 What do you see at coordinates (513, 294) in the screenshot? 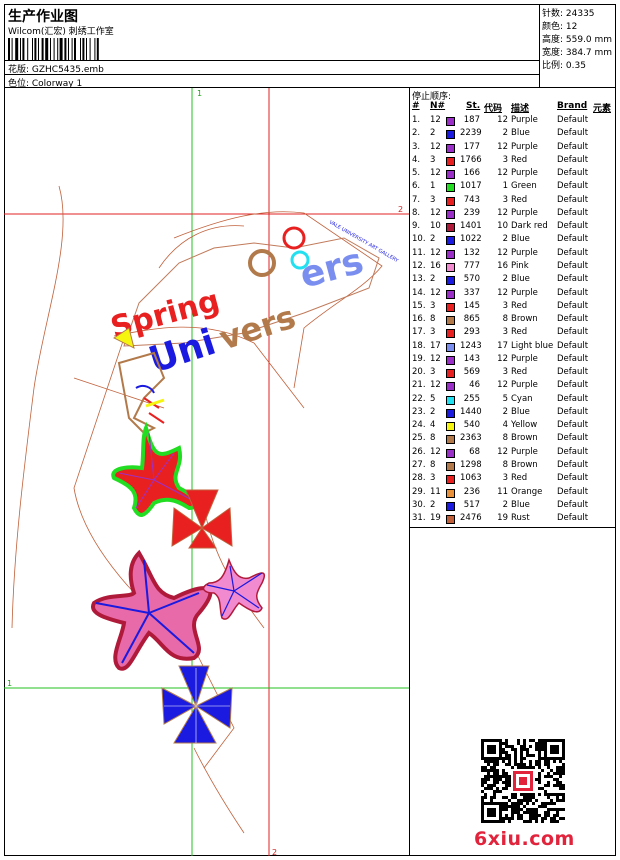
I see `legend-row: 14. 12 337 12 Purple Default` at bounding box center [513, 294].